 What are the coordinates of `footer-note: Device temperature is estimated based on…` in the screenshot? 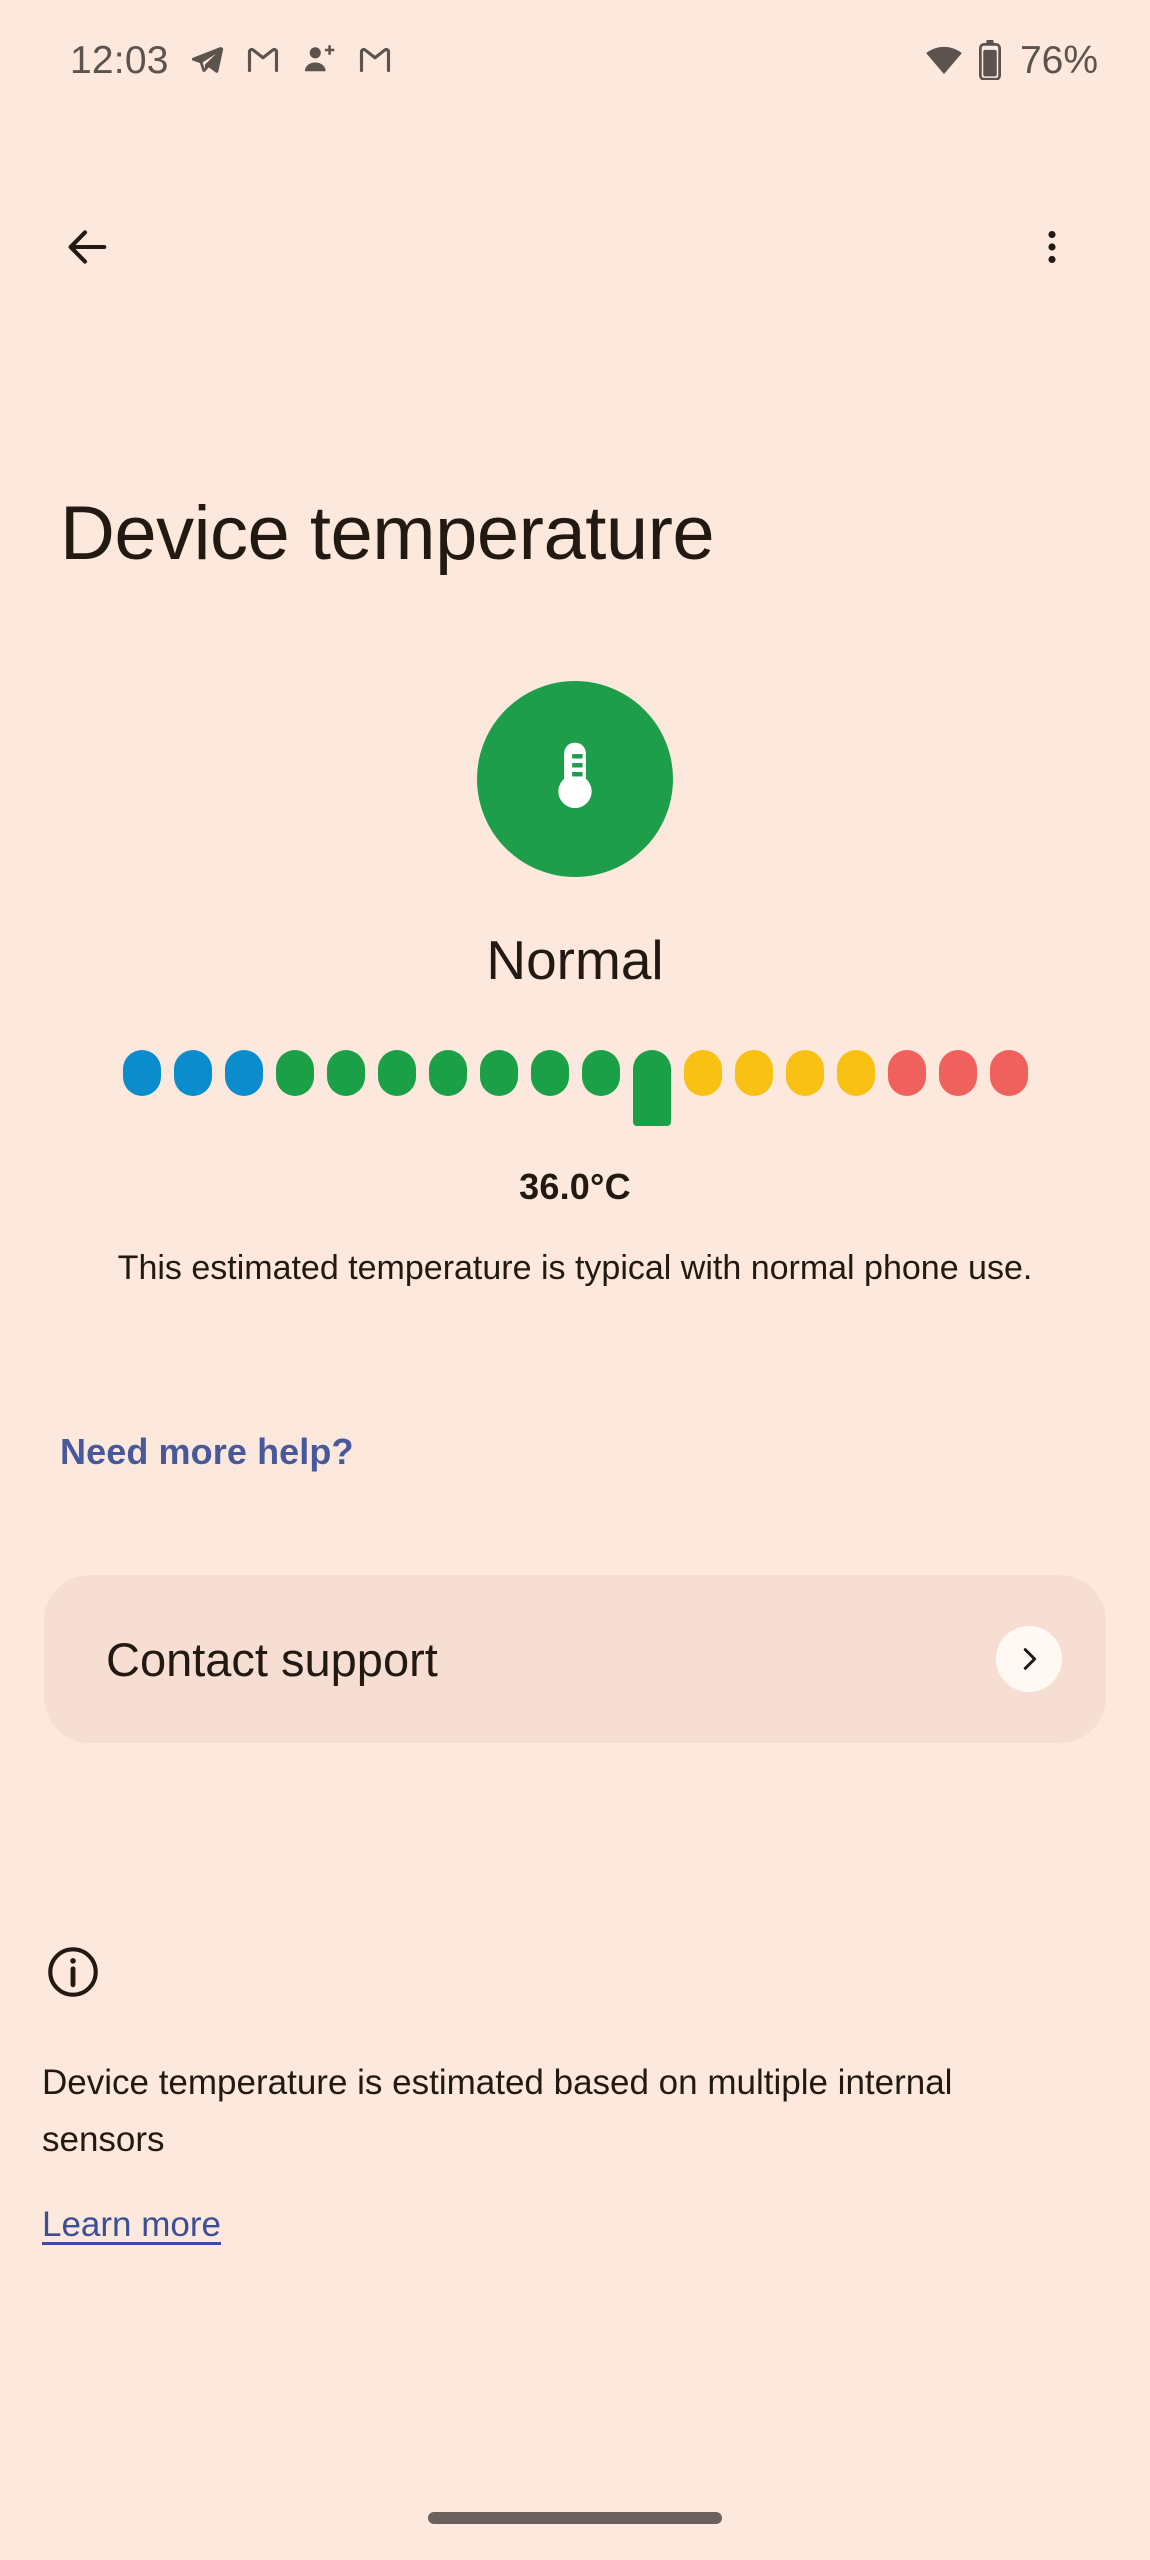 It's located at (497, 2111).